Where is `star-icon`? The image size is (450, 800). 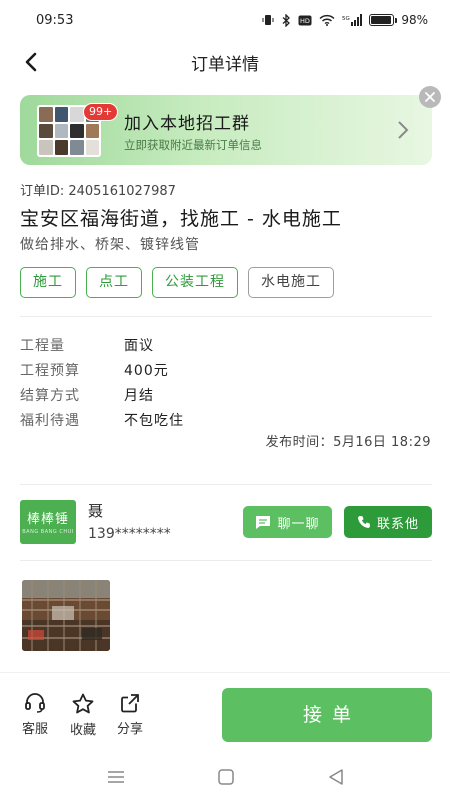
star-icon is located at coordinates (83, 703).